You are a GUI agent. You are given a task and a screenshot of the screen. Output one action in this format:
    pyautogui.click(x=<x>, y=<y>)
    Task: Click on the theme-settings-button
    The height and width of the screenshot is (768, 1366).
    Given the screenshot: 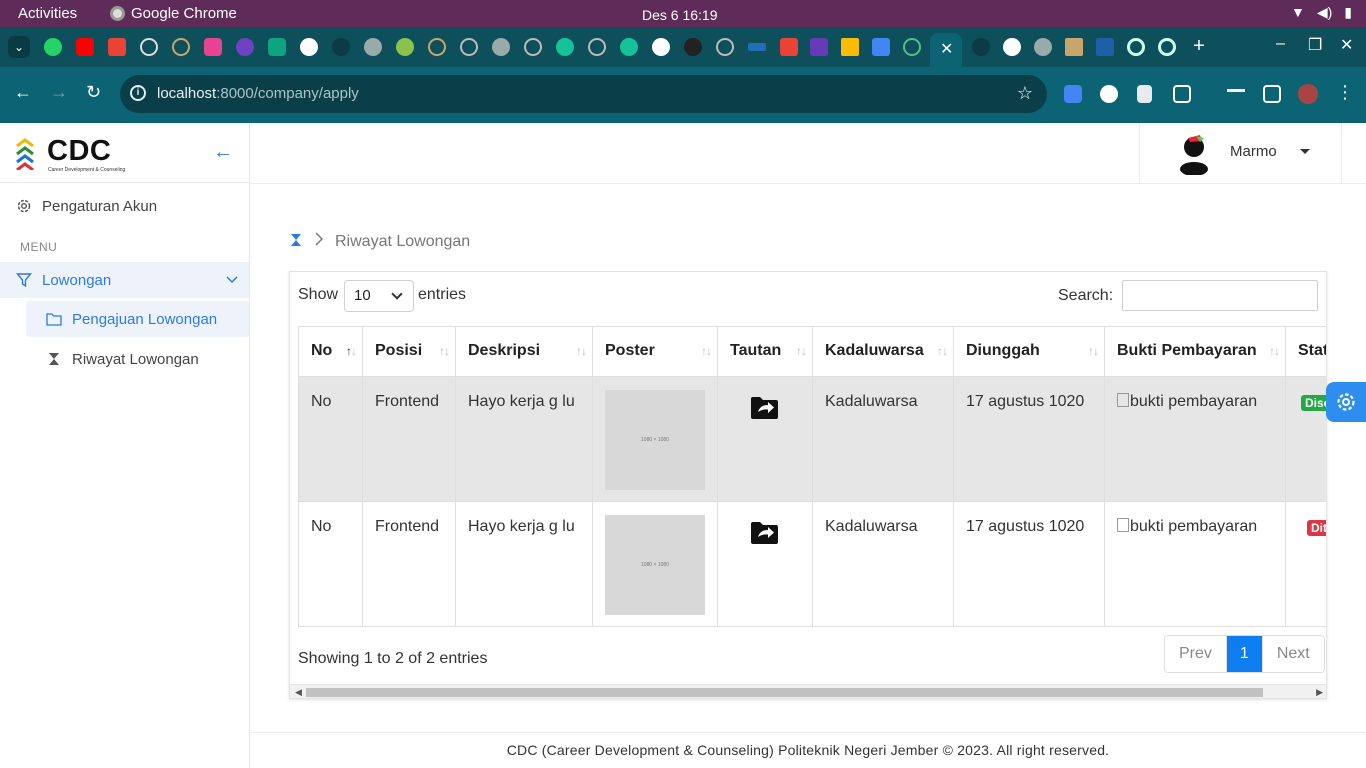 What is the action you would take?
    pyautogui.click(x=1346, y=402)
    